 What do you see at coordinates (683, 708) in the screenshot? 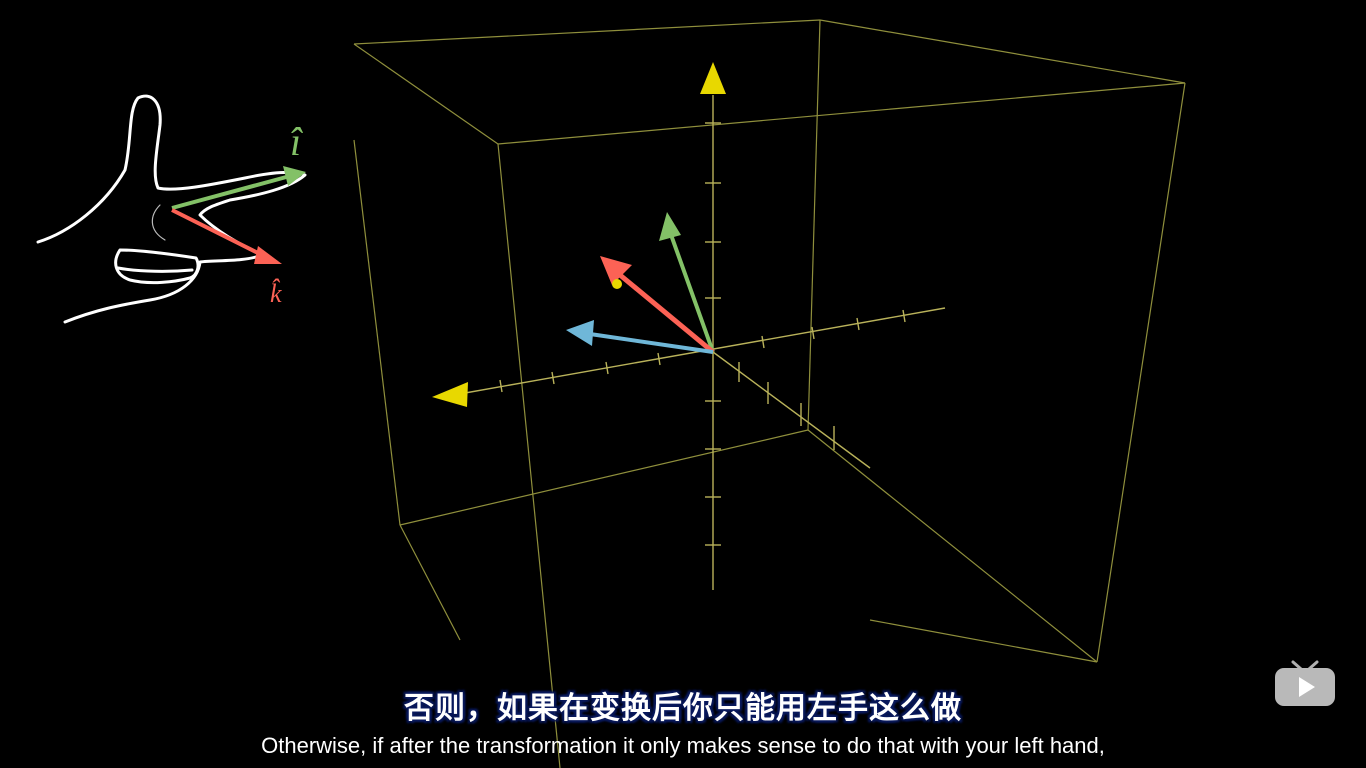
I see `subtitle-chinese: 否则，如果在变换后你只能用左手这么做` at bounding box center [683, 708].